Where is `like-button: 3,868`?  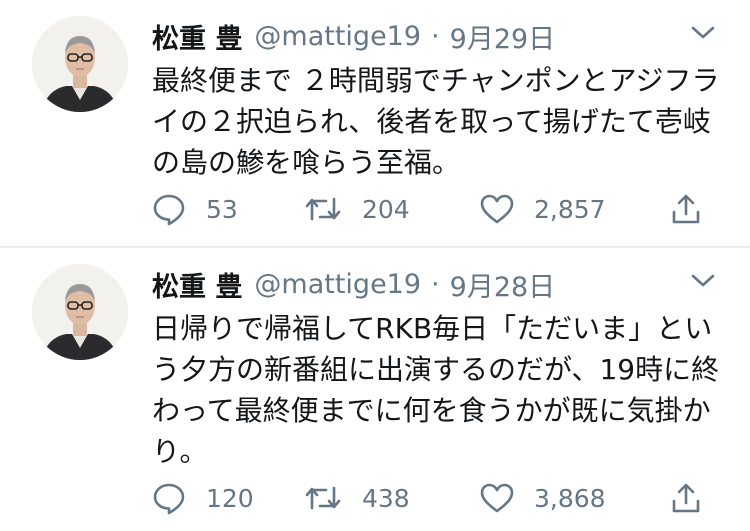 like-button: 3,868 is located at coordinates (574, 498).